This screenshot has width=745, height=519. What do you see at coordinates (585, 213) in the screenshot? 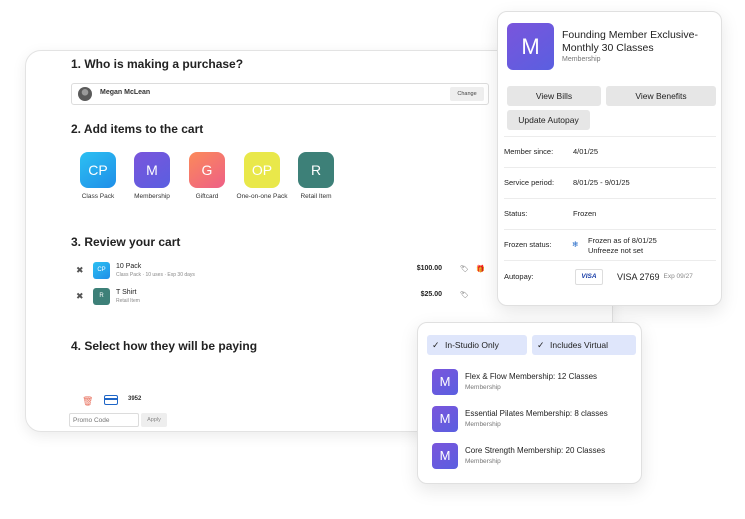
I see `status-value: Frozen` at bounding box center [585, 213].